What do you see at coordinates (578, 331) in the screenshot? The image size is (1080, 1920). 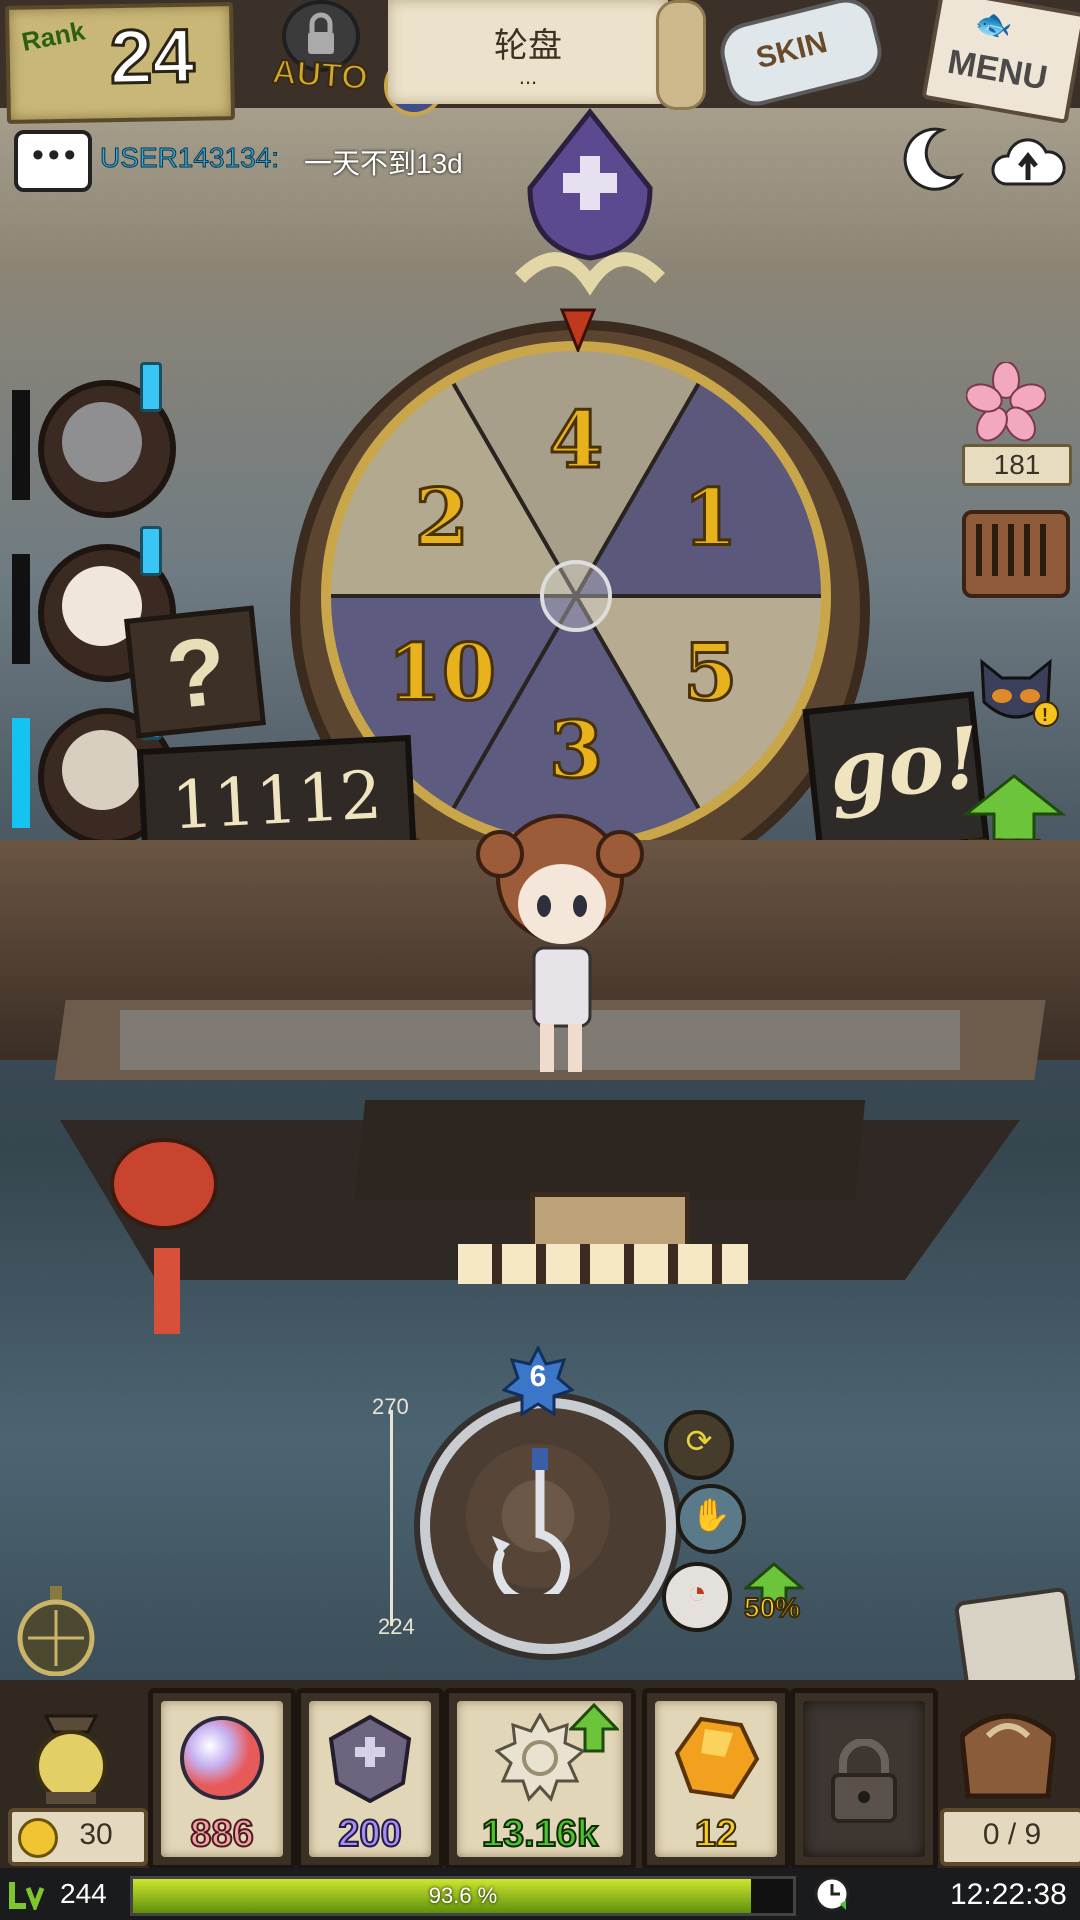 I see `wheel-pointer-icon` at bounding box center [578, 331].